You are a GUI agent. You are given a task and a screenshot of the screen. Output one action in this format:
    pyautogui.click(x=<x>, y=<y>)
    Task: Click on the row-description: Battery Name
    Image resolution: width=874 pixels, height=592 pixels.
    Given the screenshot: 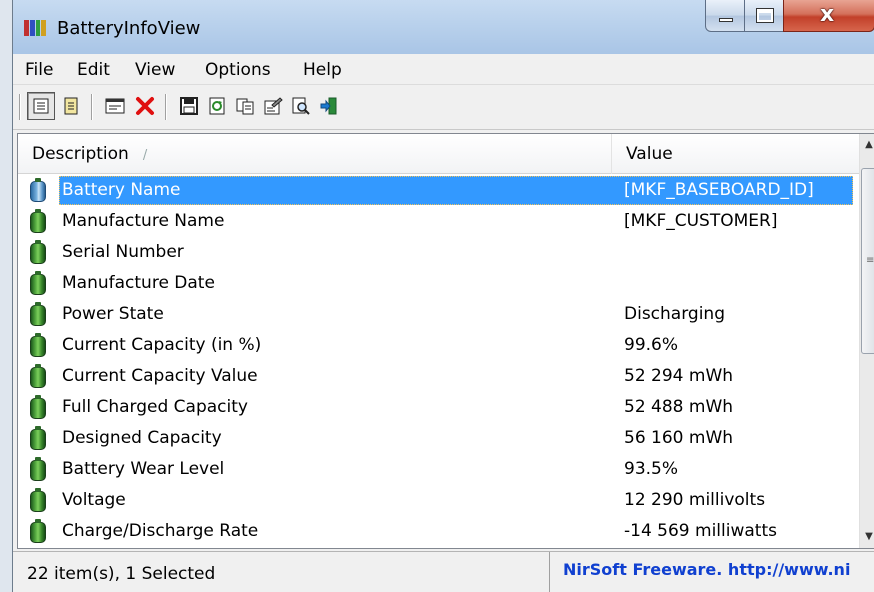 What is the action you would take?
    pyautogui.click(x=121, y=190)
    